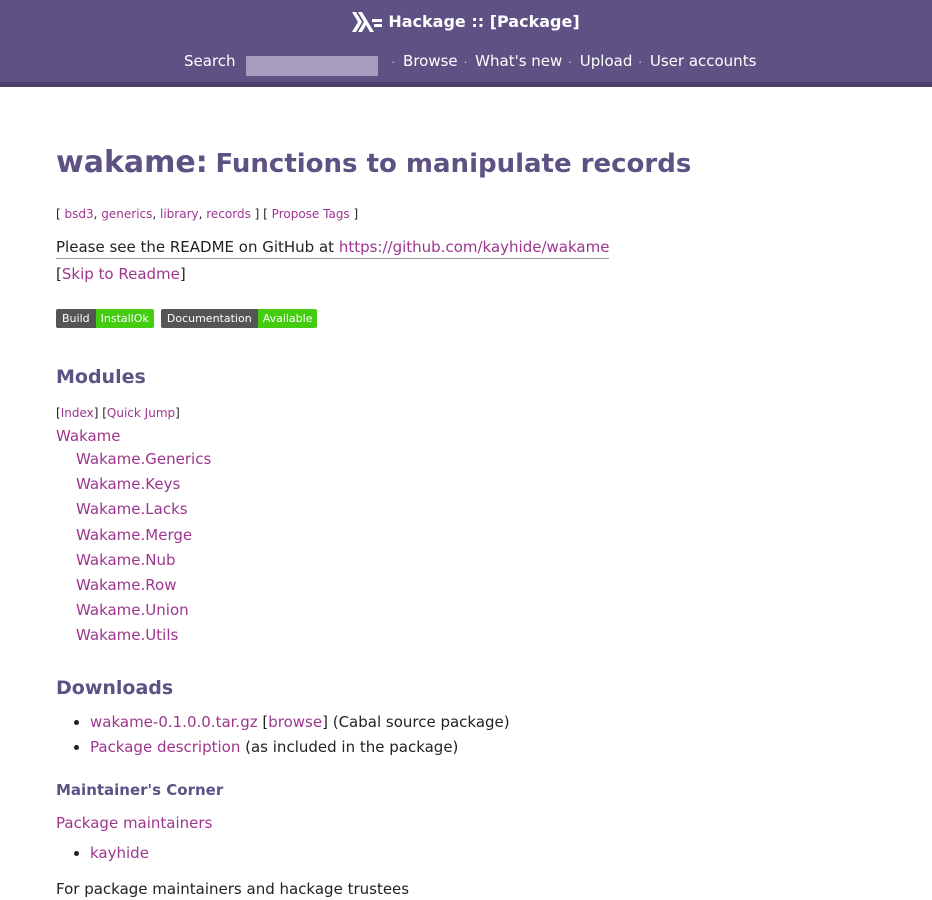 This screenshot has width=932, height=900. Describe the element at coordinates (179, 214) in the screenshot. I see `tag-link-library: library` at that location.